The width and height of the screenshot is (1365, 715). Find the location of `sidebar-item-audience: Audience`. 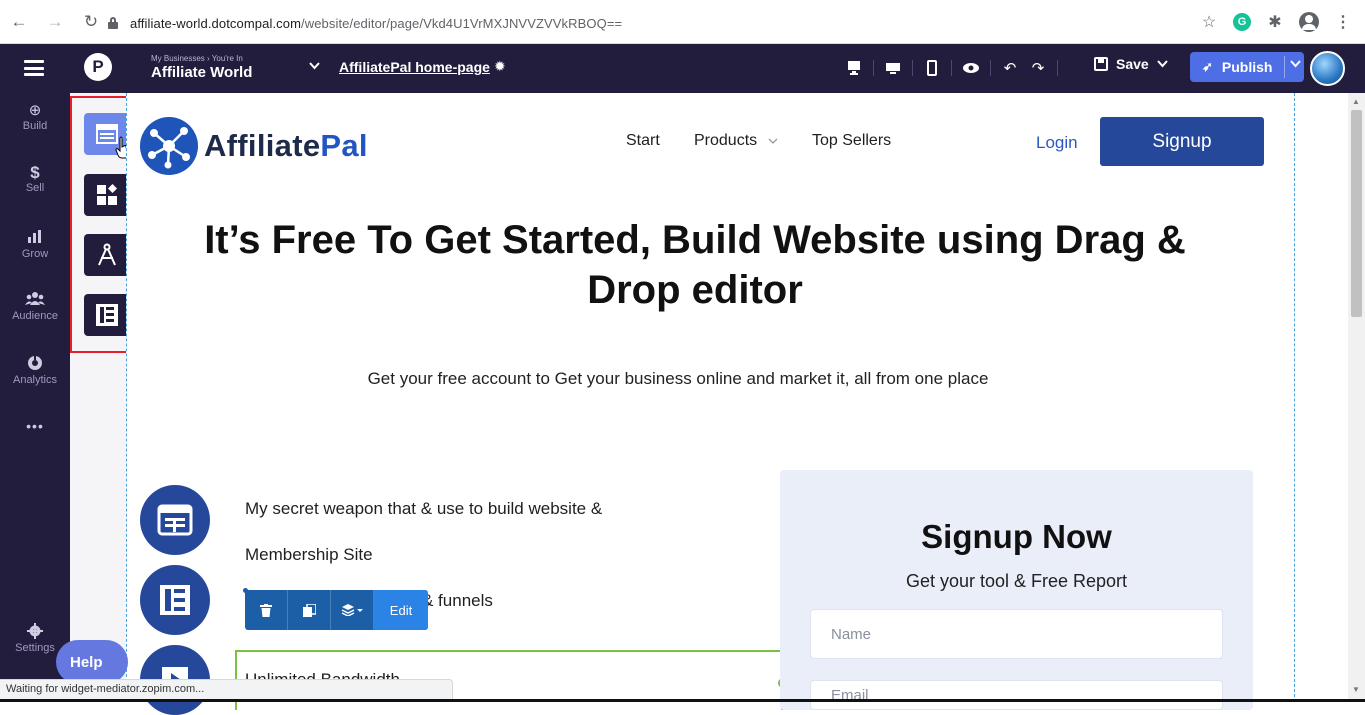

sidebar-item-audience: Audience is located at coordinates (35, 306).